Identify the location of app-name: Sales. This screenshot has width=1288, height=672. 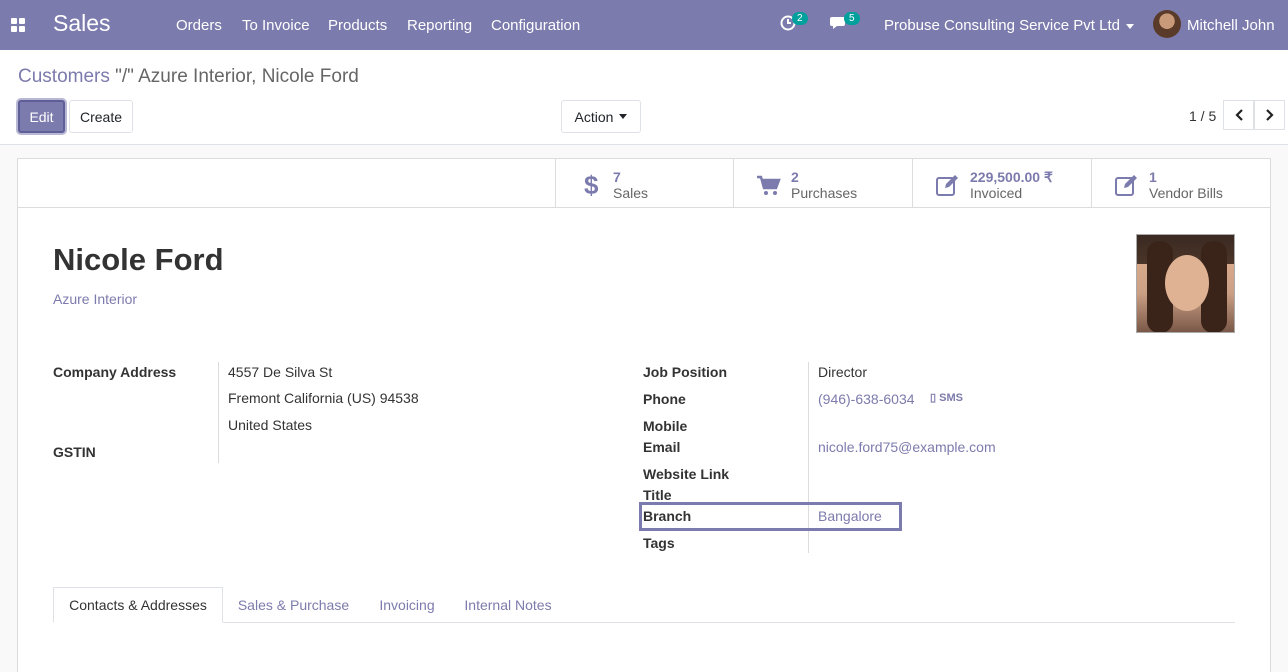
(82, 23).